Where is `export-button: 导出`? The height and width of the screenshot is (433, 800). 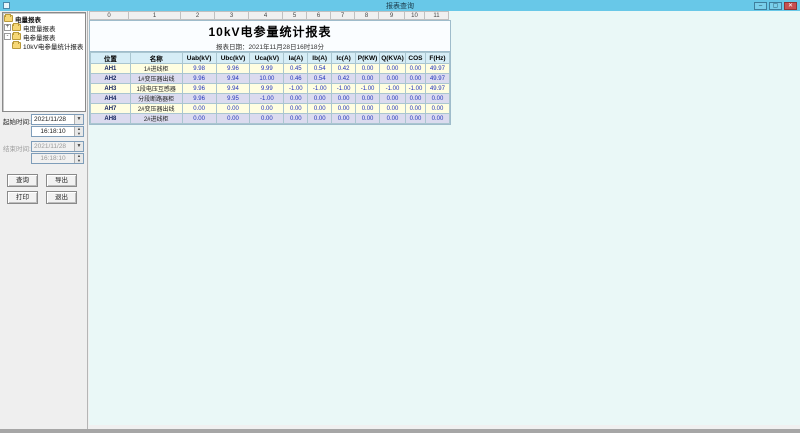
export-button: 导出 is located at coordinates (61, 180).